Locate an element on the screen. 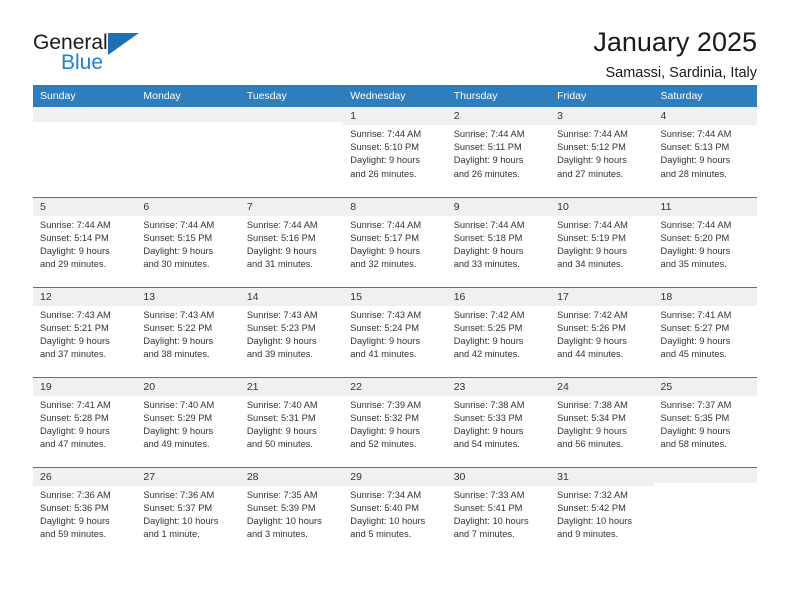 The width and height of the screenshot is (792, 612). day-sunset-text: Sunset: 5:35 PM is located at coordinates (695, 417).